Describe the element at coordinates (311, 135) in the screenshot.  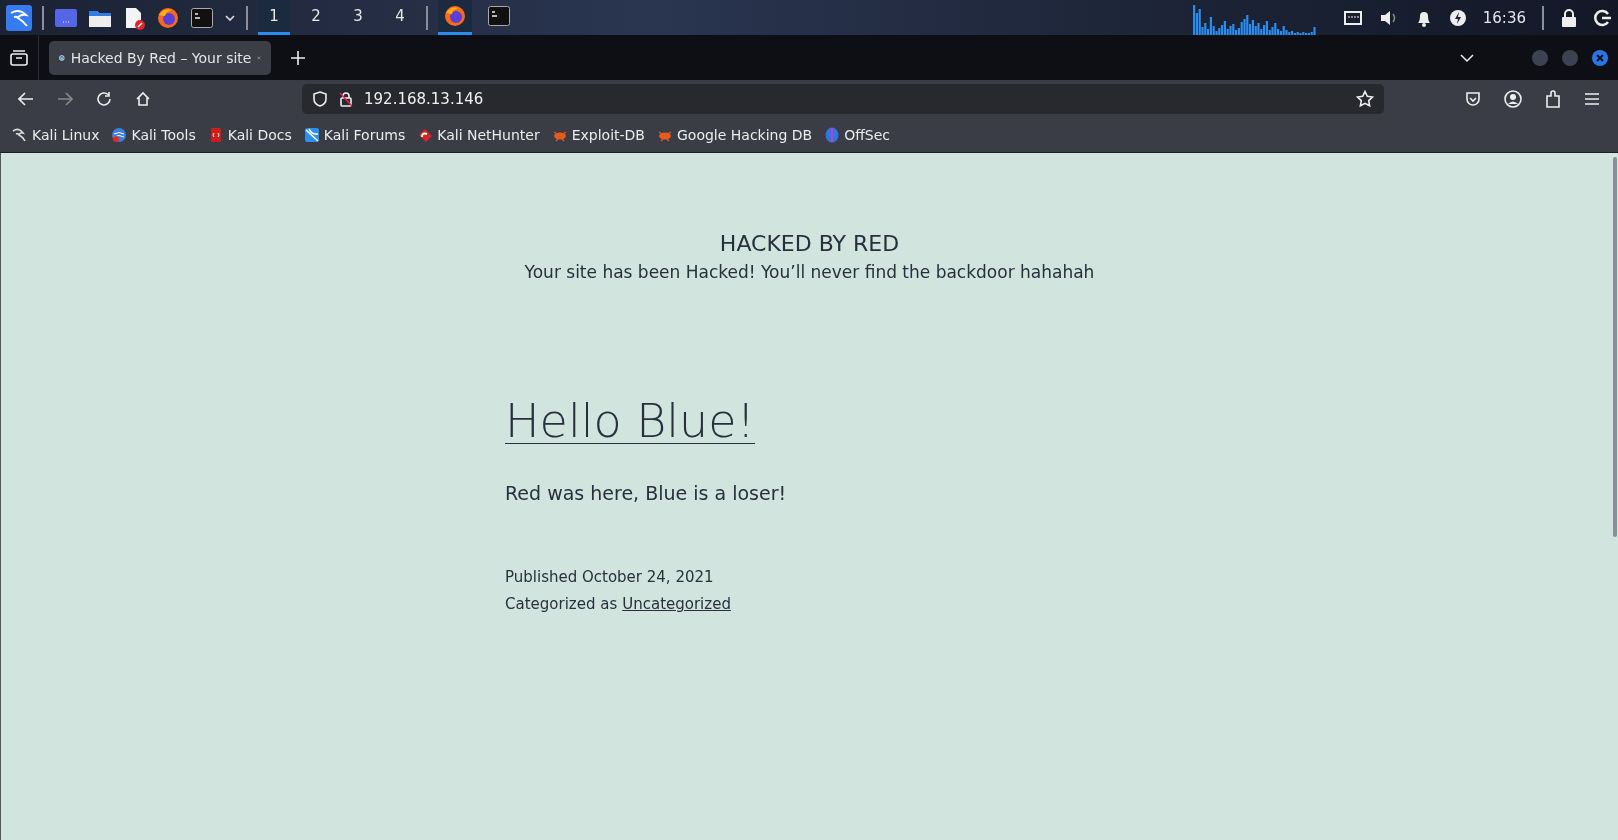
I see `forum-icon` at that location.